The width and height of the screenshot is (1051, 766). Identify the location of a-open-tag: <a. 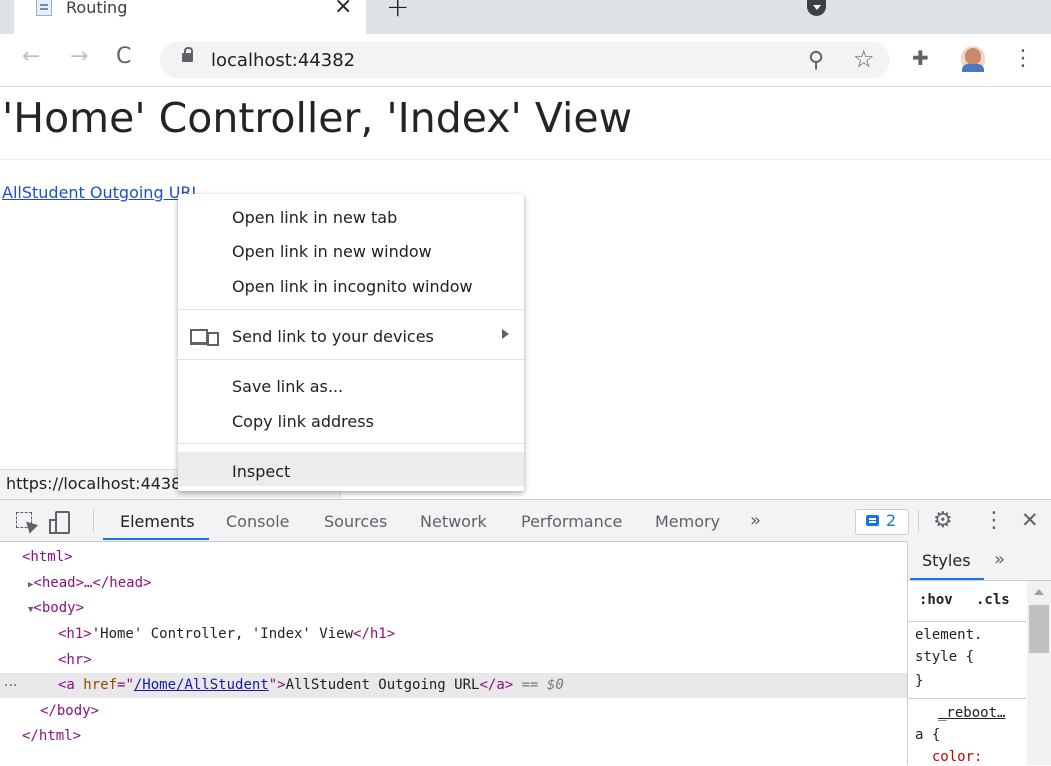
(71, 685).